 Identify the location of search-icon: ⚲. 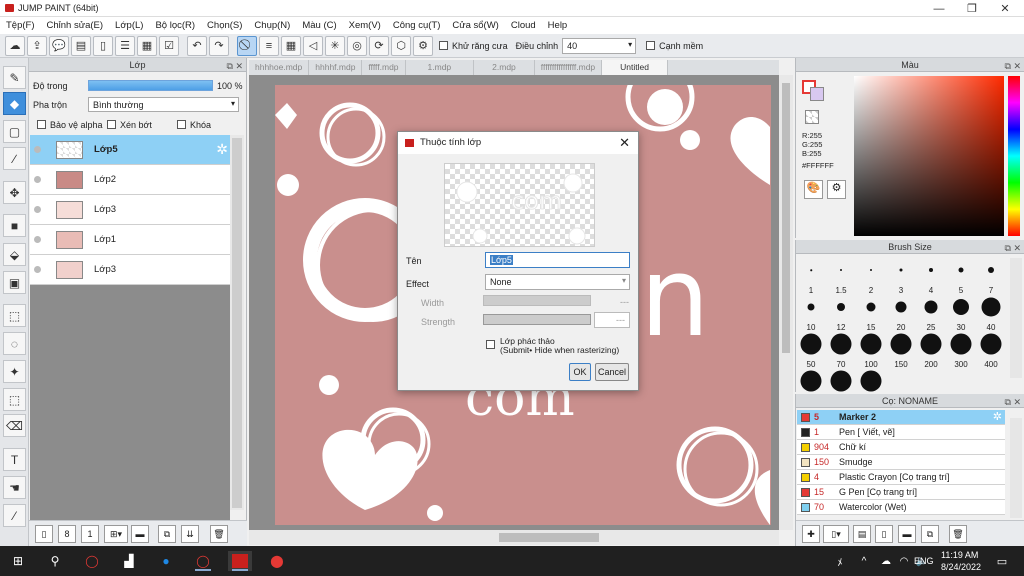
(55, 561).